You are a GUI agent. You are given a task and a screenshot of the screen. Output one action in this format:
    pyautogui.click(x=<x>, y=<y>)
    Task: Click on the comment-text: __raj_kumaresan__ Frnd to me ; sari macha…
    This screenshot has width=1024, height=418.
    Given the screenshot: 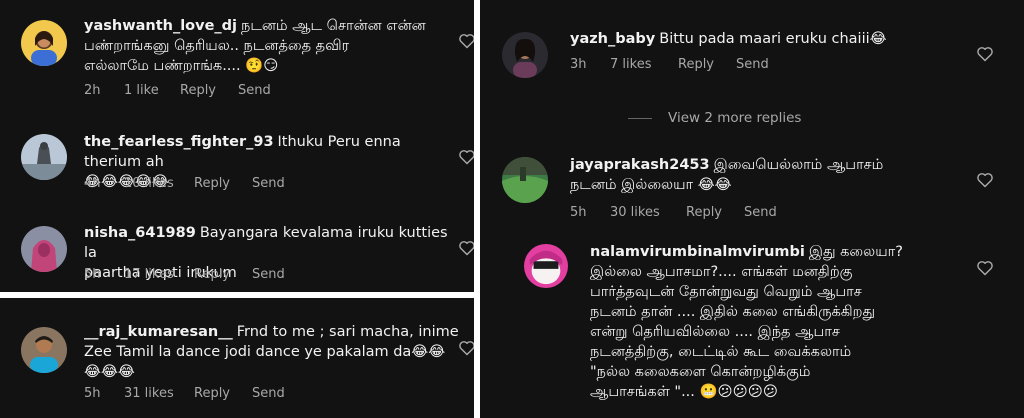 What is the action you would take?
    pyautogui.click(x=274, y=352)
    